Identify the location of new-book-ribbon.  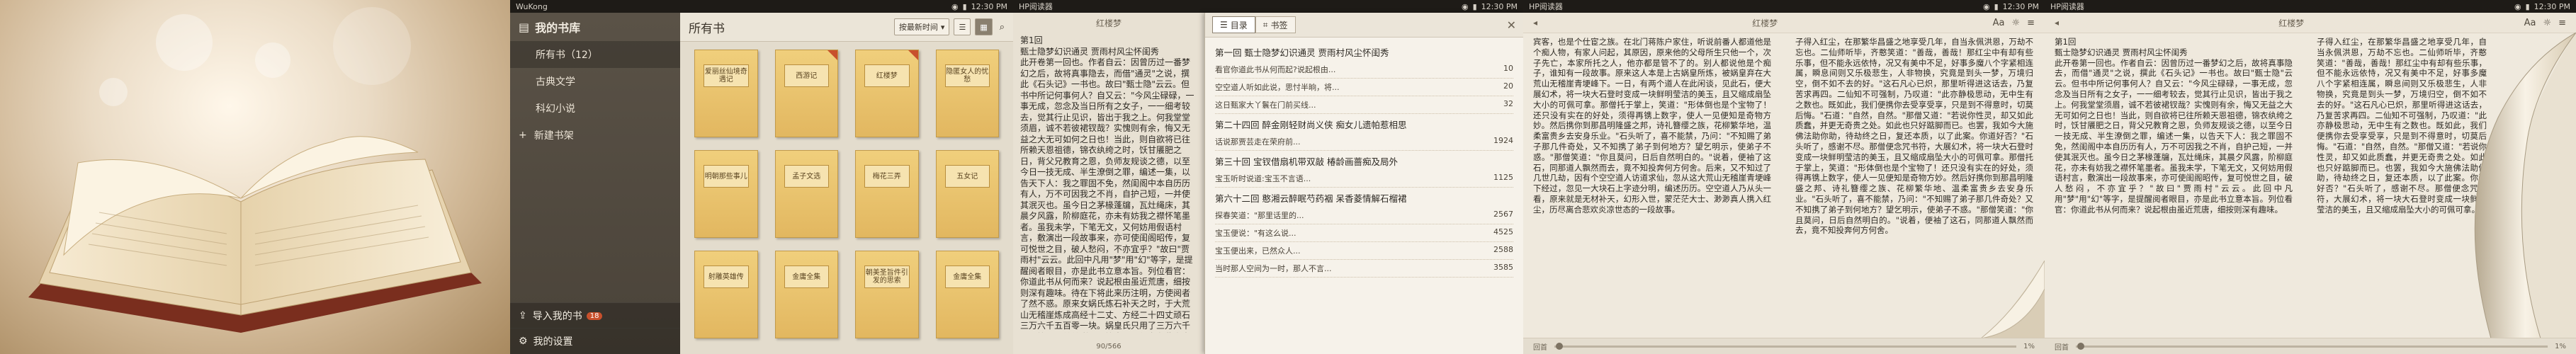
(913, 55).